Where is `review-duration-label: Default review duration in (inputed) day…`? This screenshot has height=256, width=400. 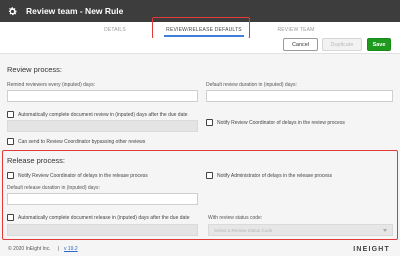 review-duration-label: Default review duration in (inputed) day… is located at coordinates (251, 85).